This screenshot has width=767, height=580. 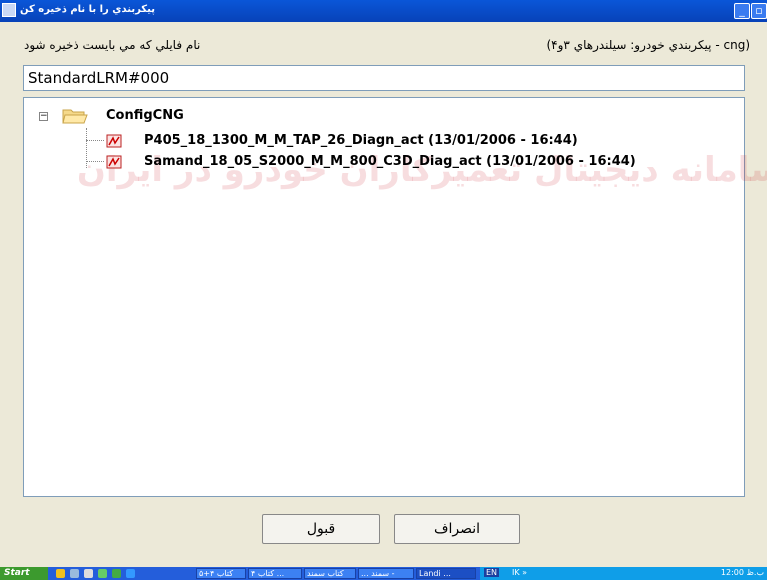 I want to click on clock: 12:00 ب.ظ, so click(x=742, y=572).